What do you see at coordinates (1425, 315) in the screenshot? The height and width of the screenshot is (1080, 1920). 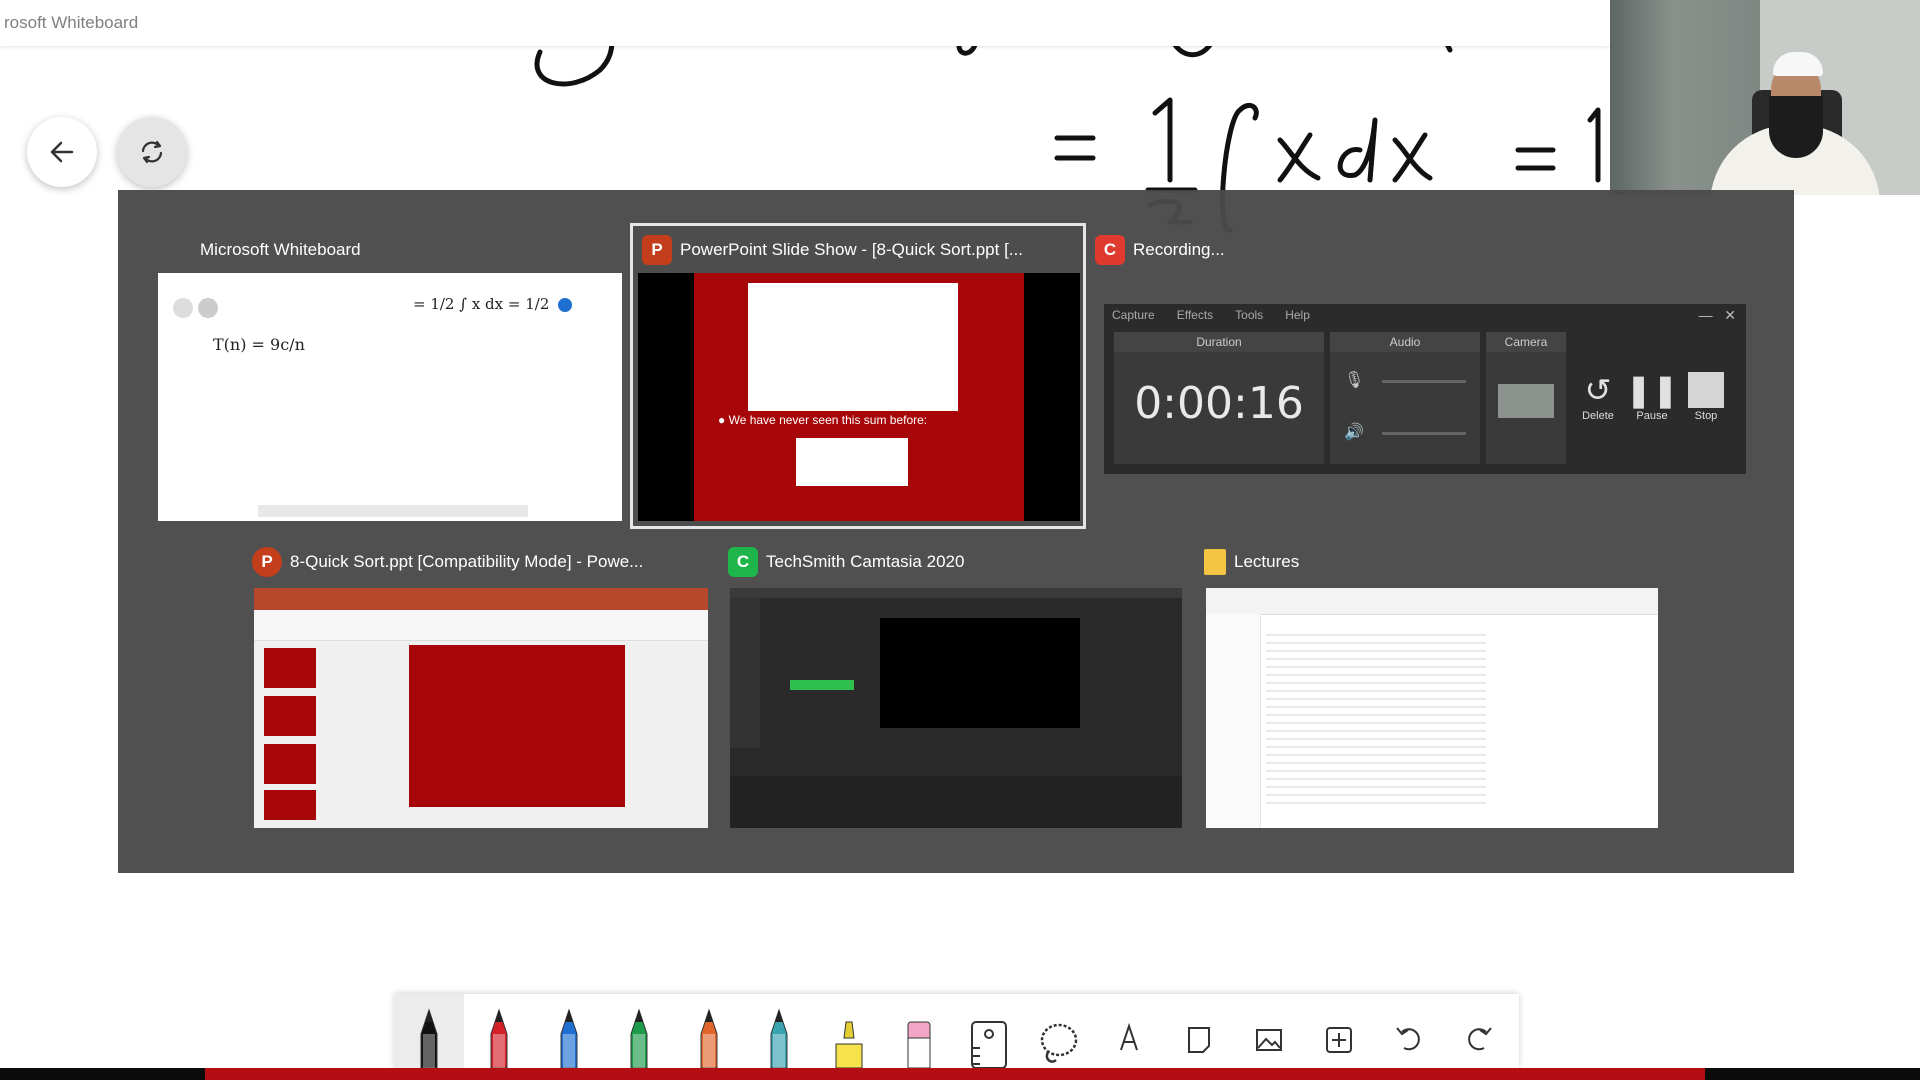 I see `recorder-menu: Capture Effects Tools Help` at bounding box center [1425, 315].